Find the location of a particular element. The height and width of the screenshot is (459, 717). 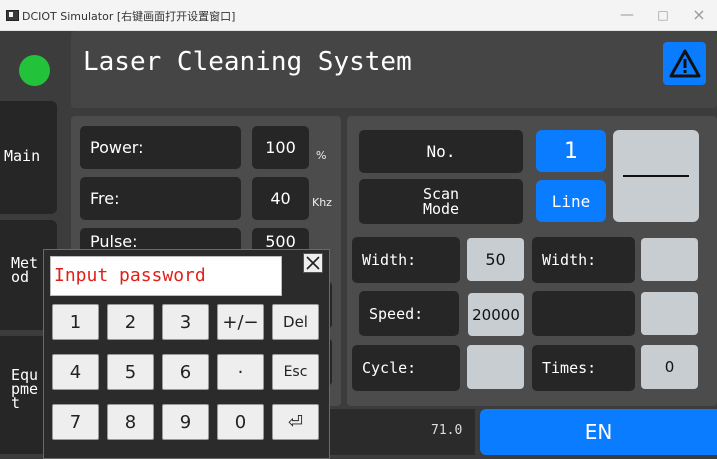

app-icon is located at coordinates (12, 15).